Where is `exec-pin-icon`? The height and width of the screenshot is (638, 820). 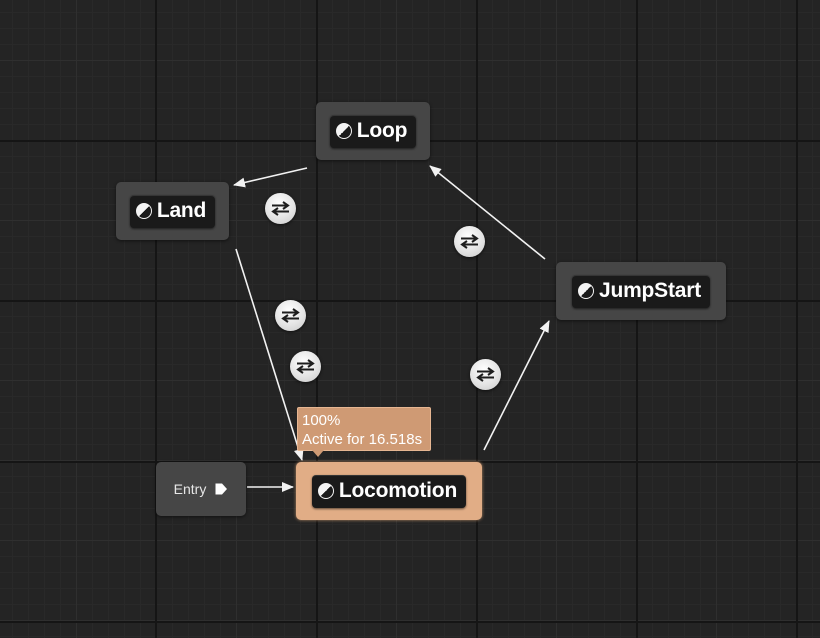
exec-pin-icon is located at coordinates (221, 489).